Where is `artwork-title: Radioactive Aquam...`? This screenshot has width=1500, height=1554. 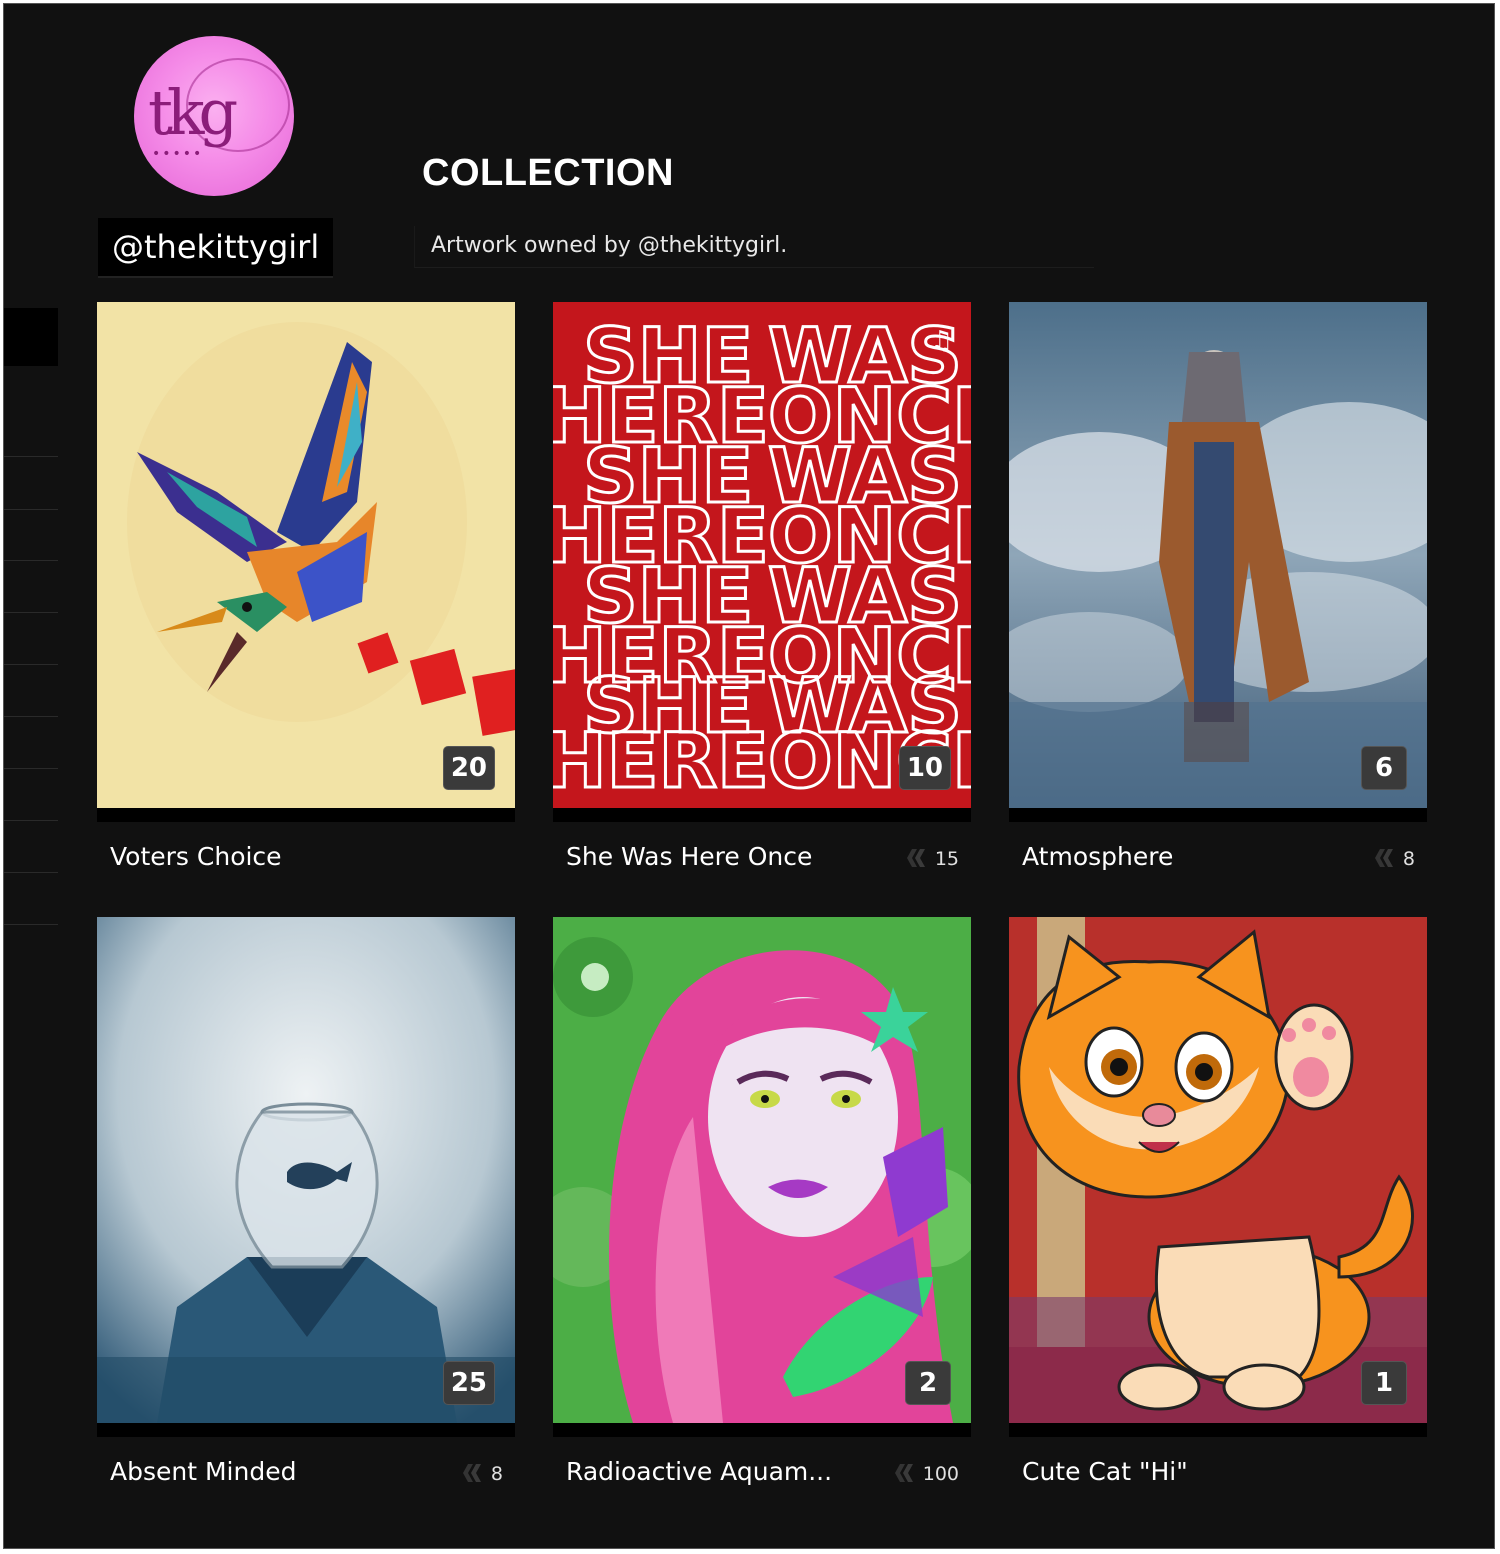
artwork-title: Radioactive Aquam... is located at coordinates (699, 1471).